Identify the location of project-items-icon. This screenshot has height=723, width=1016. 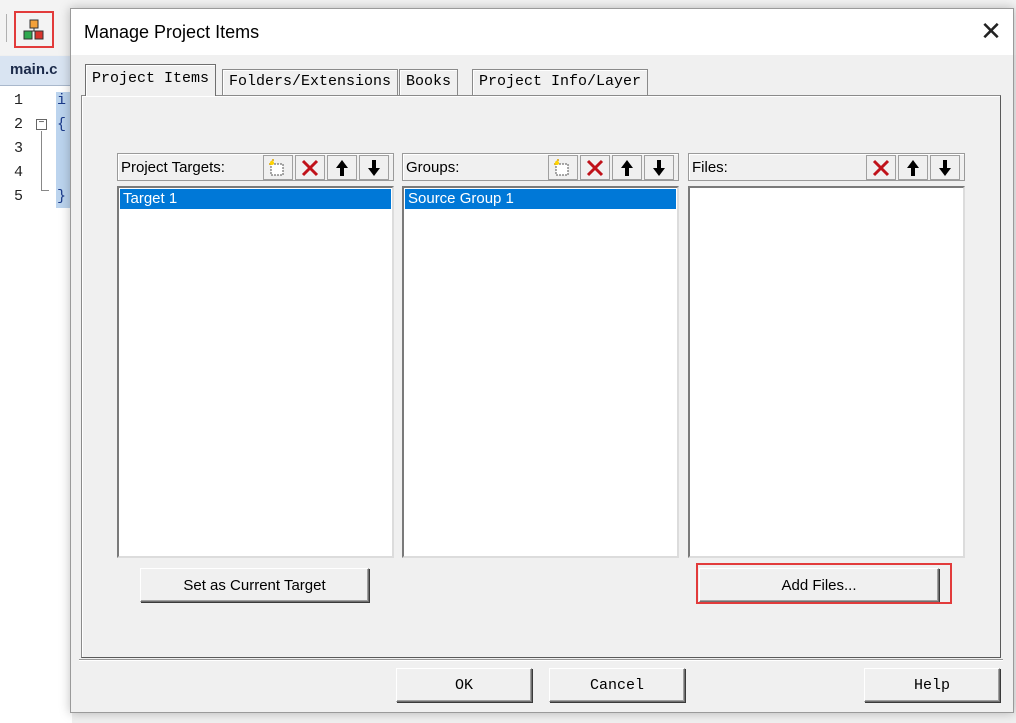
(33, 29).